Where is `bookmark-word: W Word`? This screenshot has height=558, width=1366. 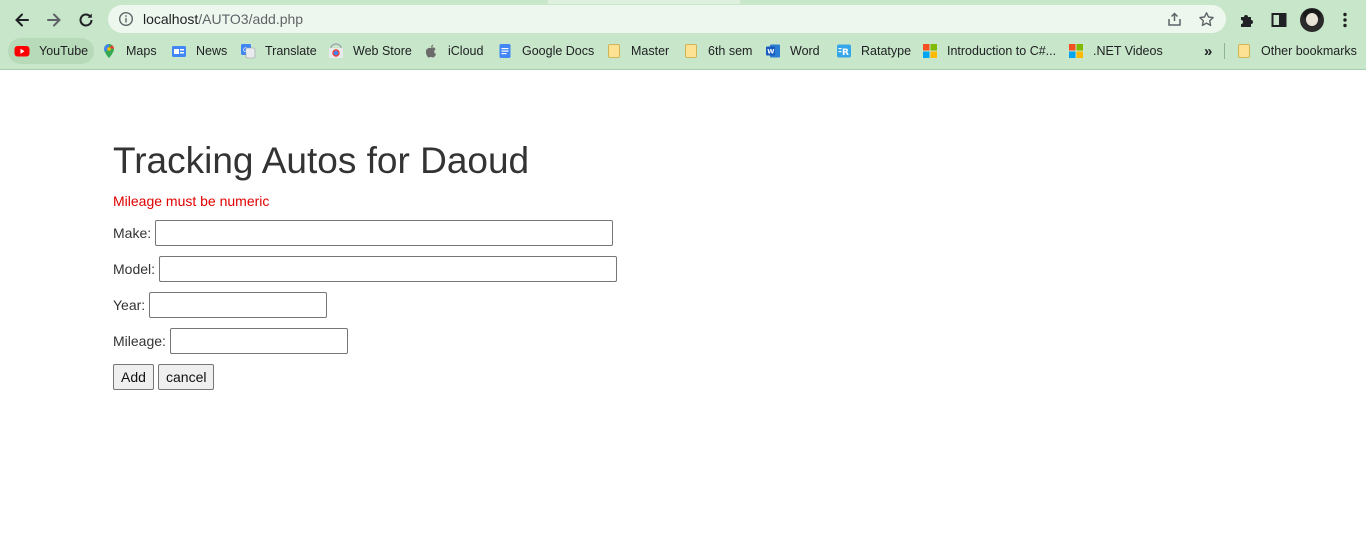 bookmark-word: W Word is located at coordinates (792, 51).